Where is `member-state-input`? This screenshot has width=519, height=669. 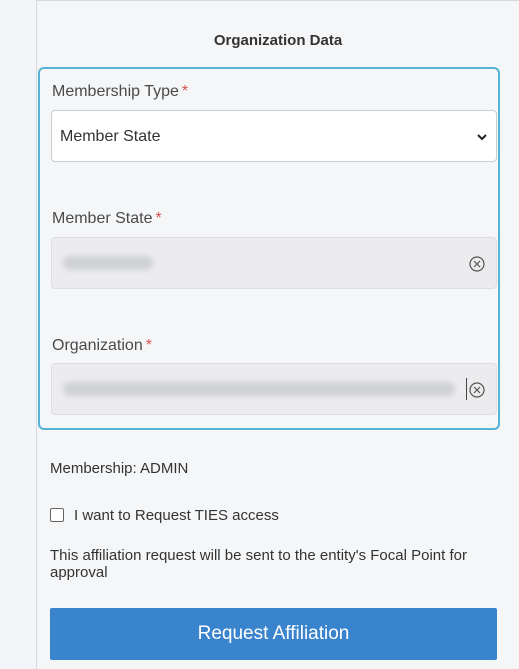 member-state-input is located at coordinates (274, 263).